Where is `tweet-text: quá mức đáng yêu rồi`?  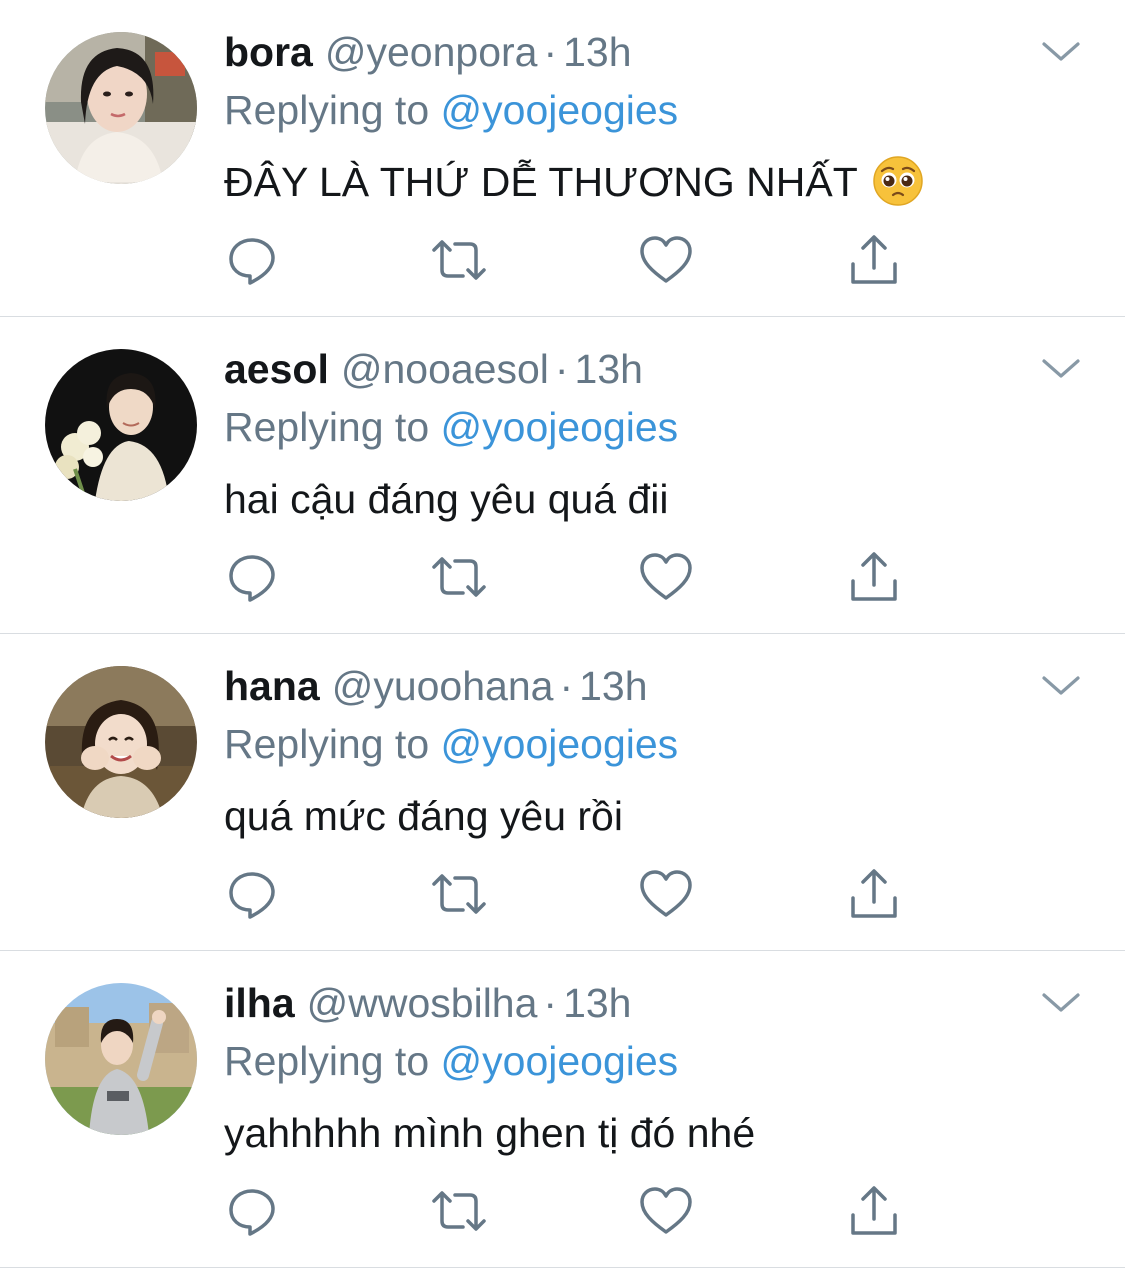 tweet-text: quá mức đáng yêu rồi is located at coordinates (423, 816).